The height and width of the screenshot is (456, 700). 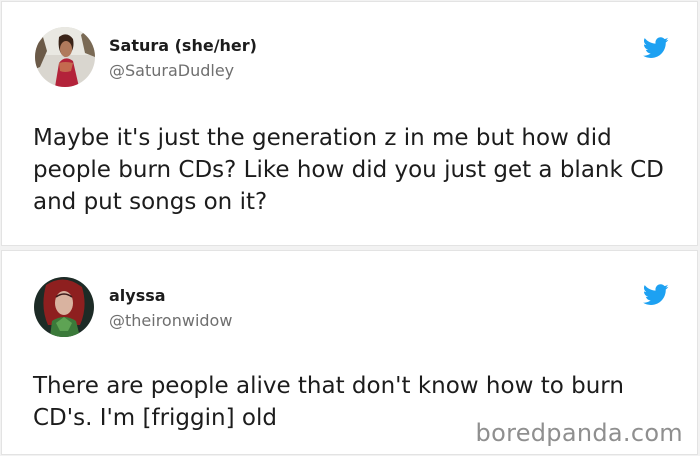 What do you see at coordinates (183, 46) in the screenshot?
I see `display-name: Satura (she/her)` at bounding box center [183, 46].